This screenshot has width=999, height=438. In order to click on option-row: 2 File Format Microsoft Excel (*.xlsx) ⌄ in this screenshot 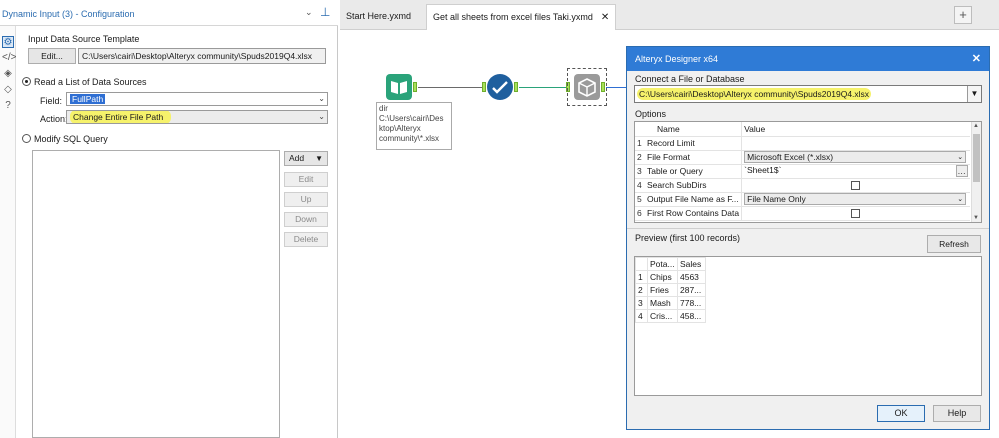, I will do `click(802, 157)`.